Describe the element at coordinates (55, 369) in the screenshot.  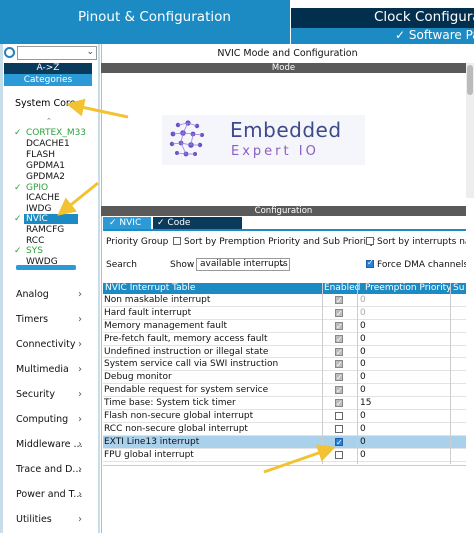
I see `category-multimedia: Multimedia ›` at that location.